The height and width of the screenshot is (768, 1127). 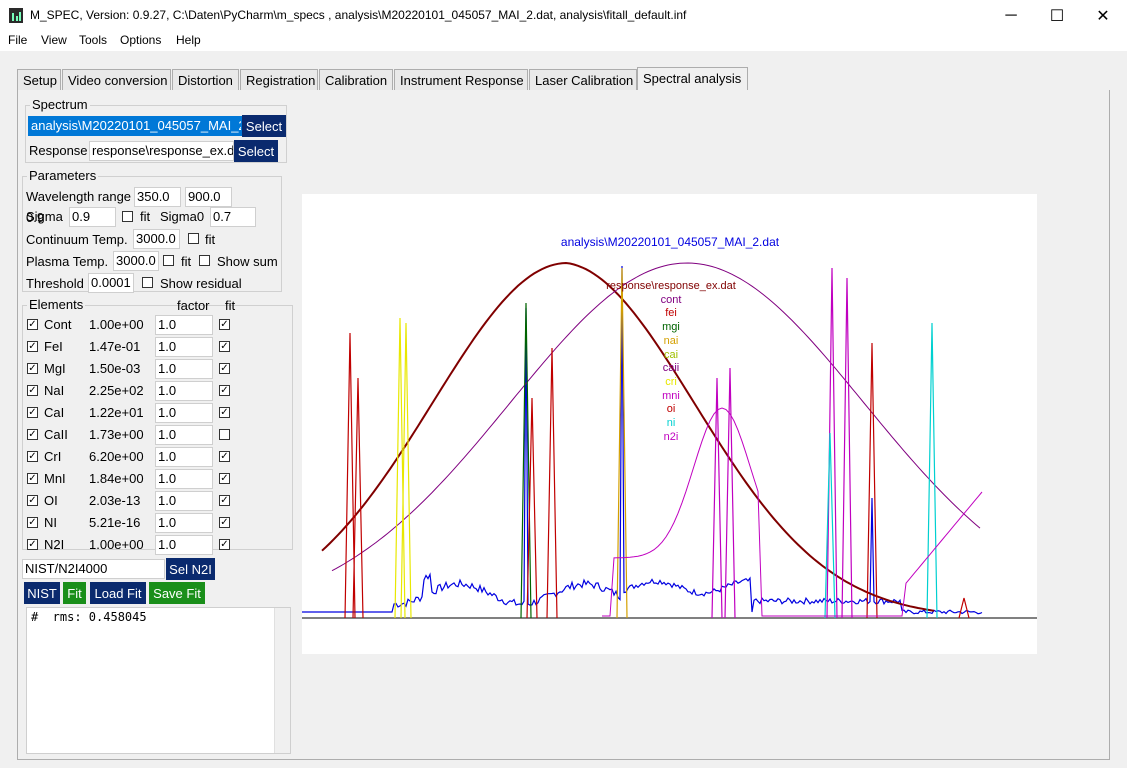 I want to click on plasma-temp-label: Plasma Temp., so click(x=67, y=261).